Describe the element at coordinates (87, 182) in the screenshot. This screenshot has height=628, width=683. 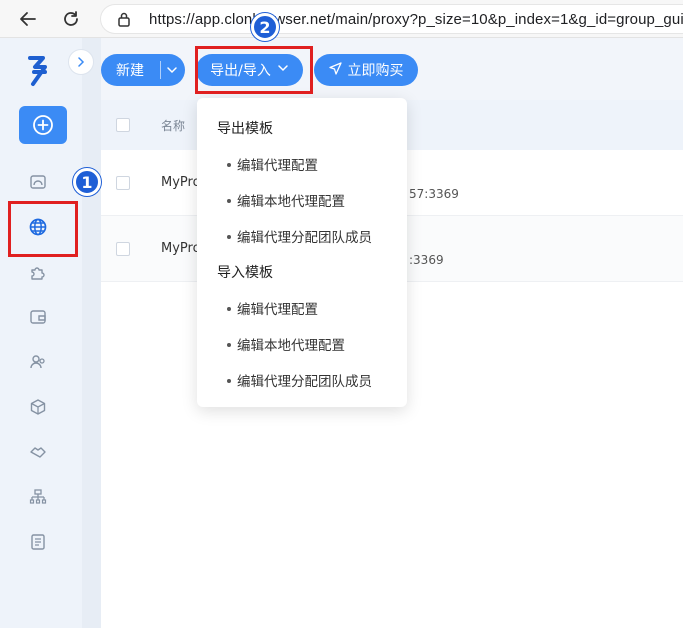
I see `step-marker-1: 1` at that location.